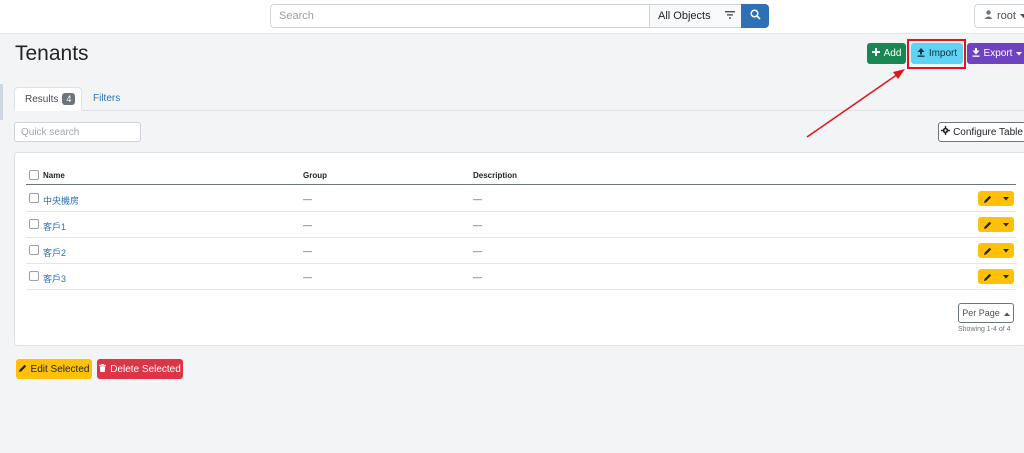 The width and height of the screenshot is (1024, 453). What do you see at coordinates (521, 225) in the screenshot?
I see `table-row: 客戶1 — —` at bounding box center [521, 225].